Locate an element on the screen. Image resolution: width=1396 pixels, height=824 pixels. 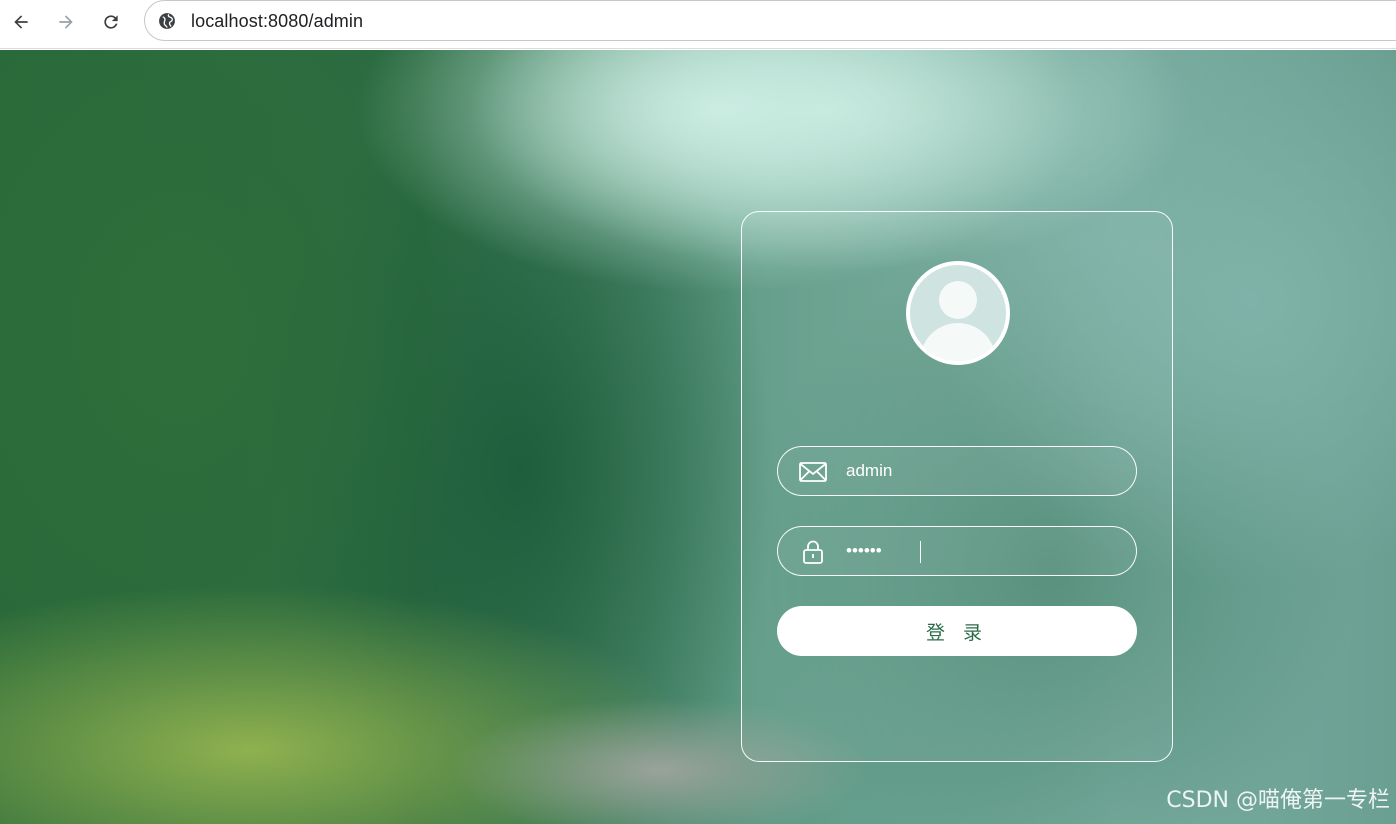
avatar-body is located at coordinates (958, 342).